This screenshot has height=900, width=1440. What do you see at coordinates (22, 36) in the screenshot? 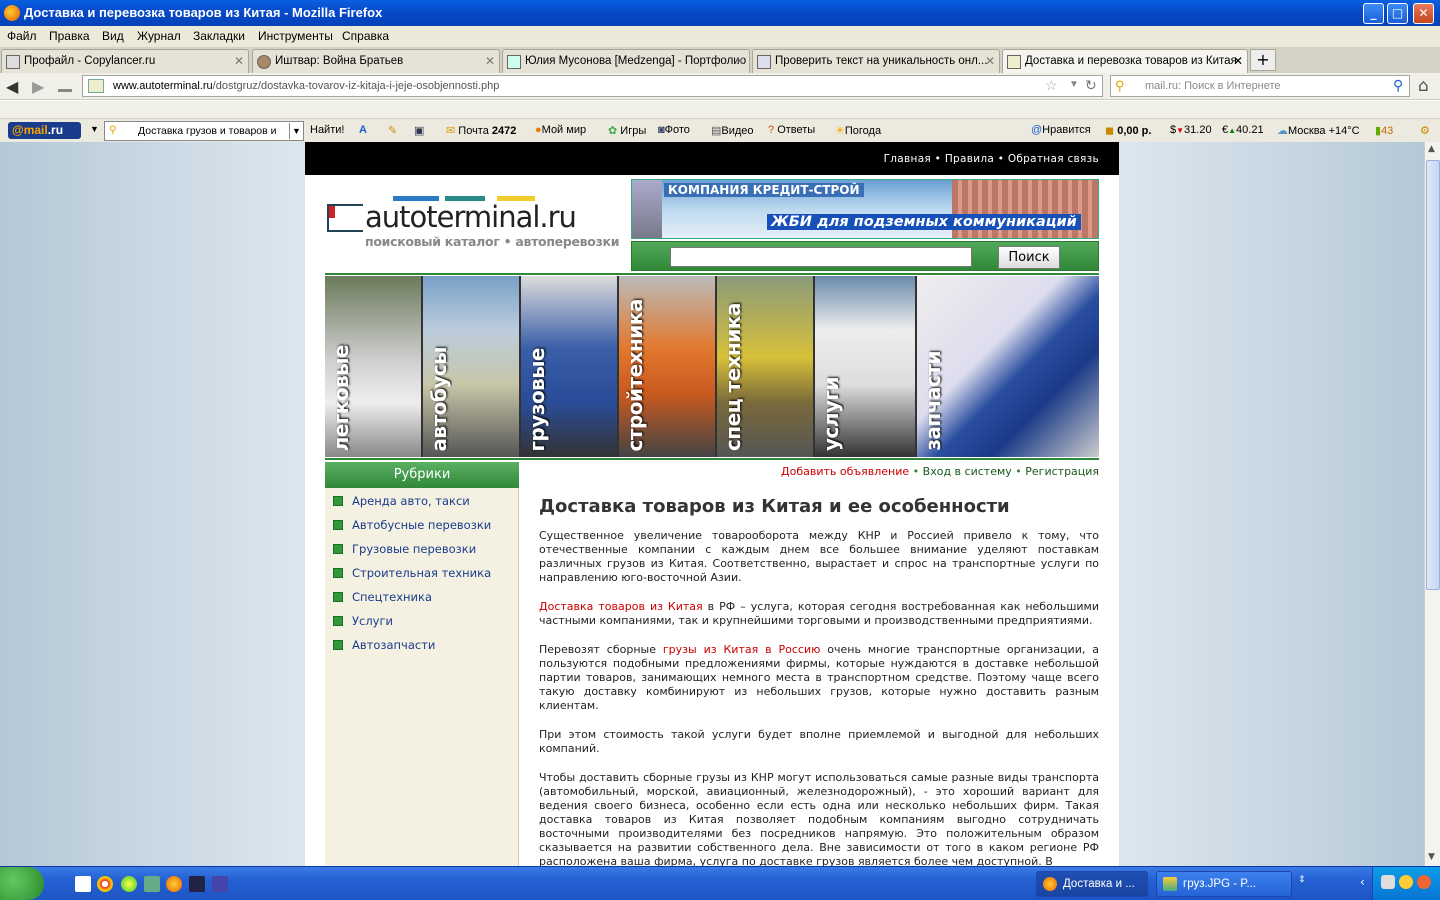
I see `menu-file: Файл` at bounding box center [22, 36].